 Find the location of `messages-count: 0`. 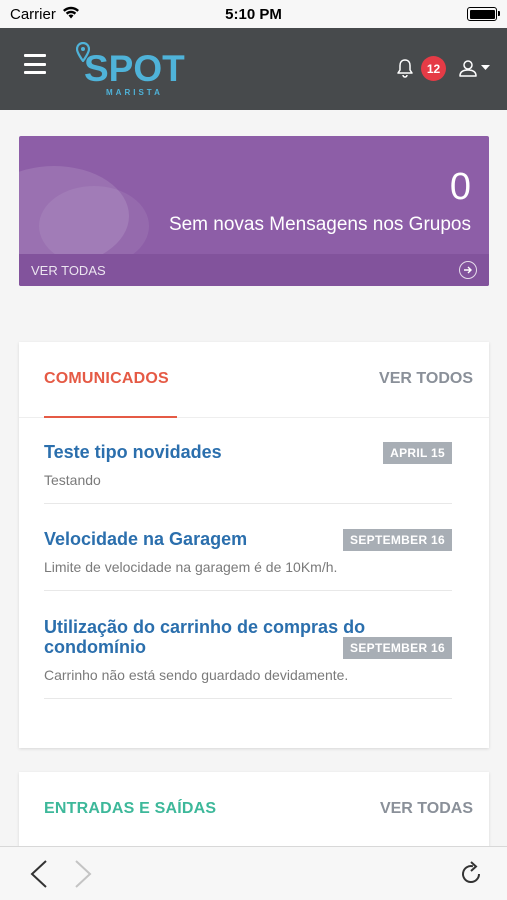

messages-count: 0 is located at coordinates (460, 187).